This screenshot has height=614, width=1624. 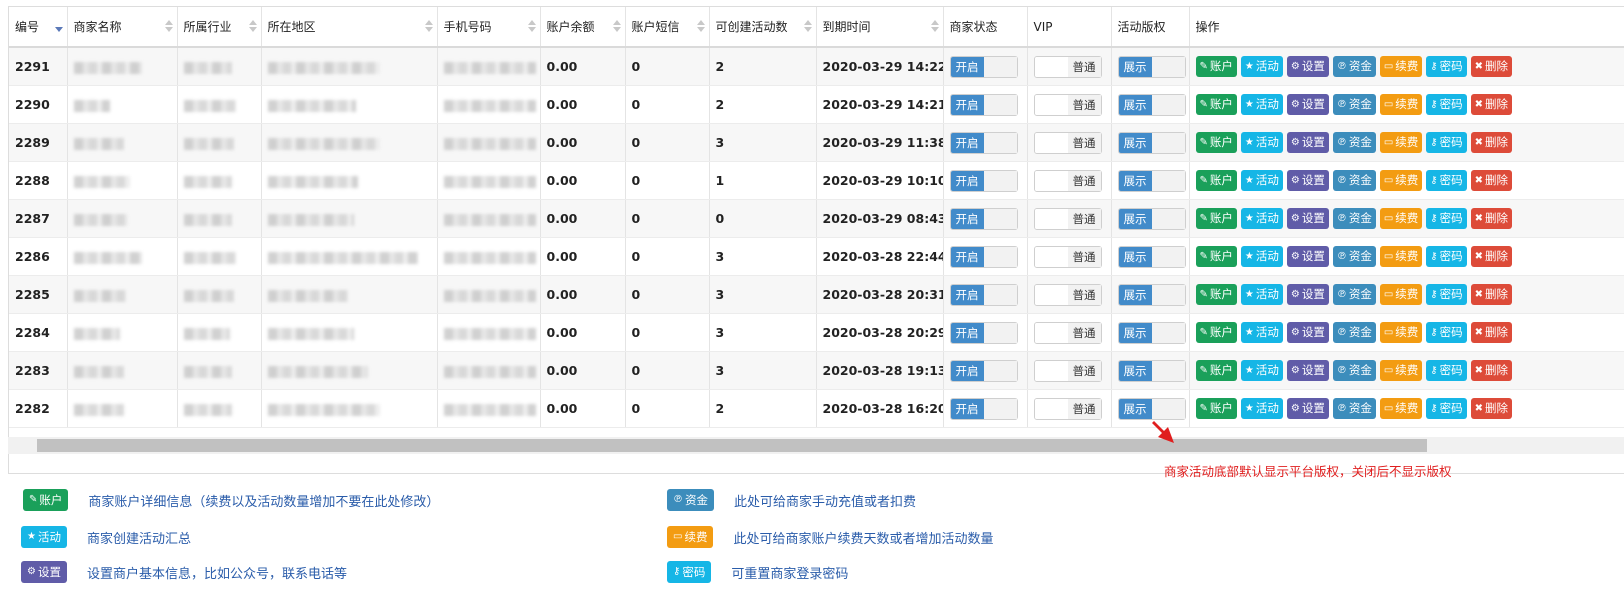 I want to click on col-header-merchant-name: 商家名称, so click(x=122, y=27).